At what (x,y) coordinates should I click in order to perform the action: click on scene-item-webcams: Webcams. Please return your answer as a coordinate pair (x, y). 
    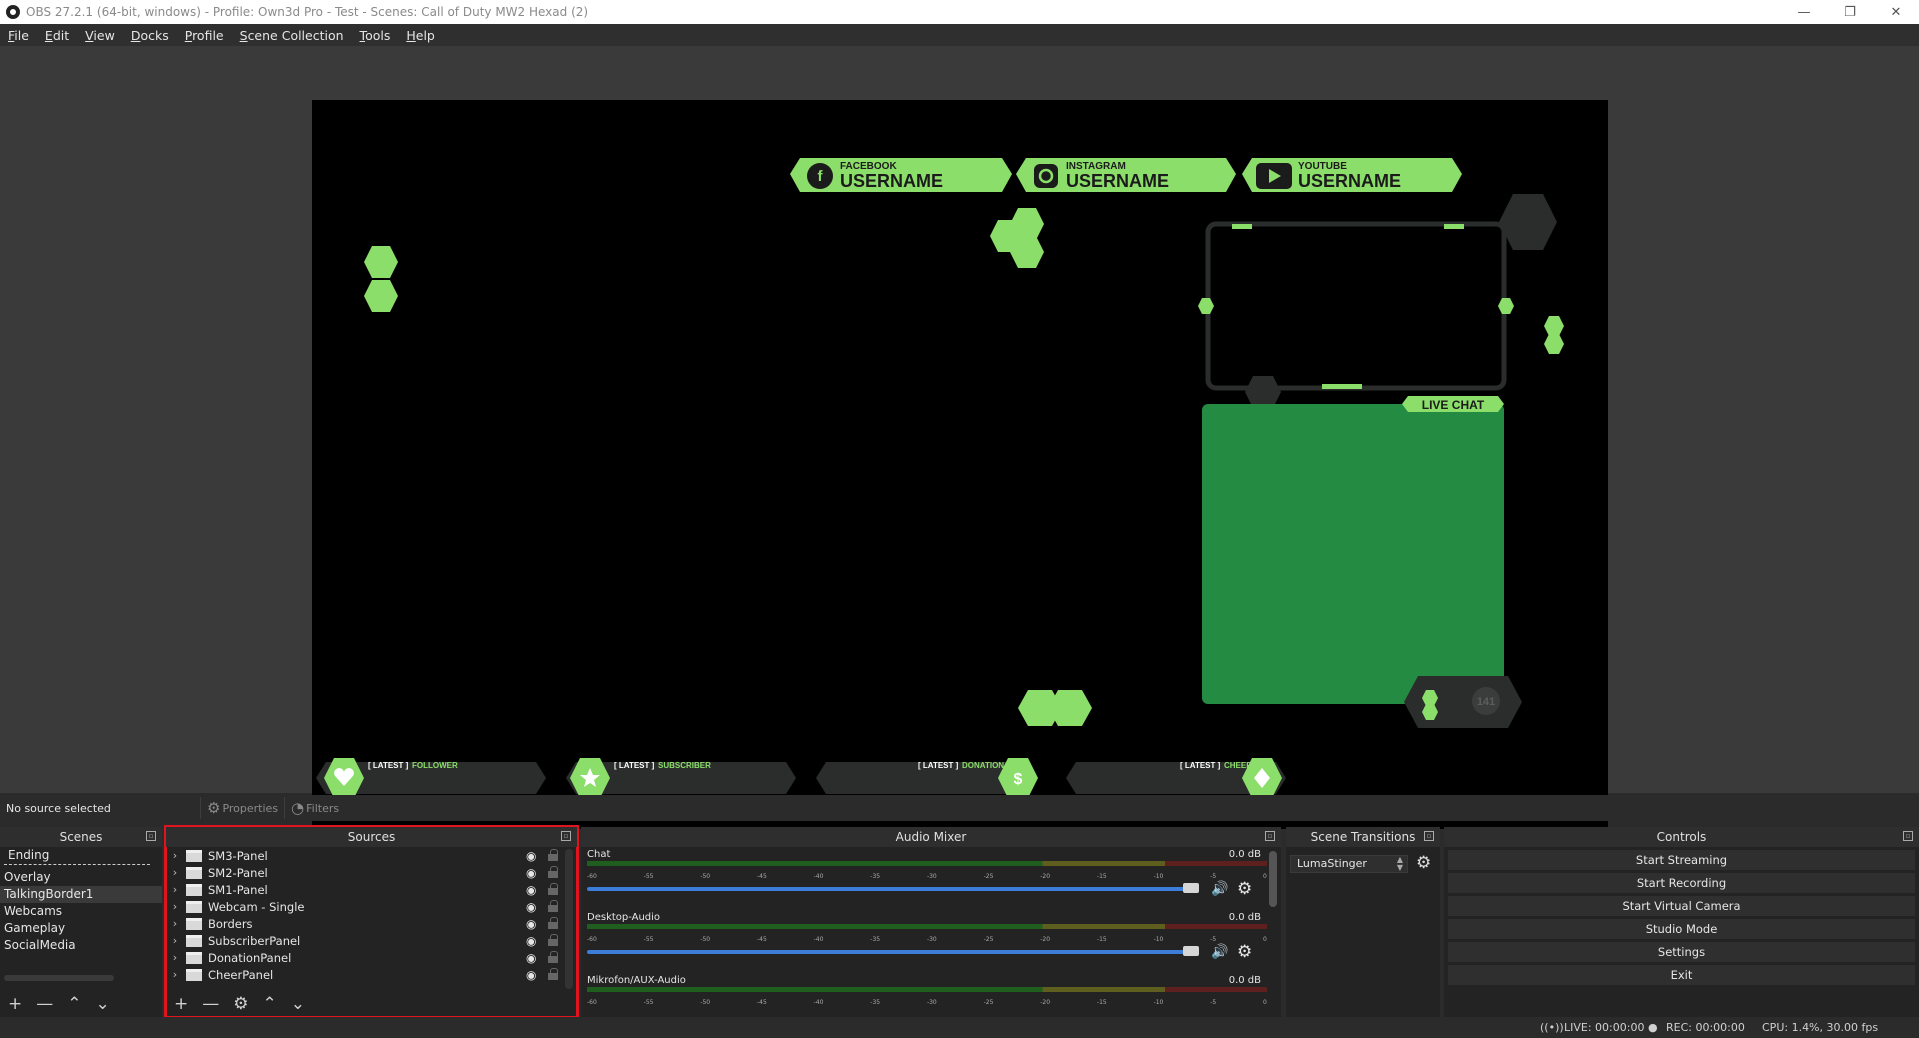
    Looking at the image, I should click on (81, 911).